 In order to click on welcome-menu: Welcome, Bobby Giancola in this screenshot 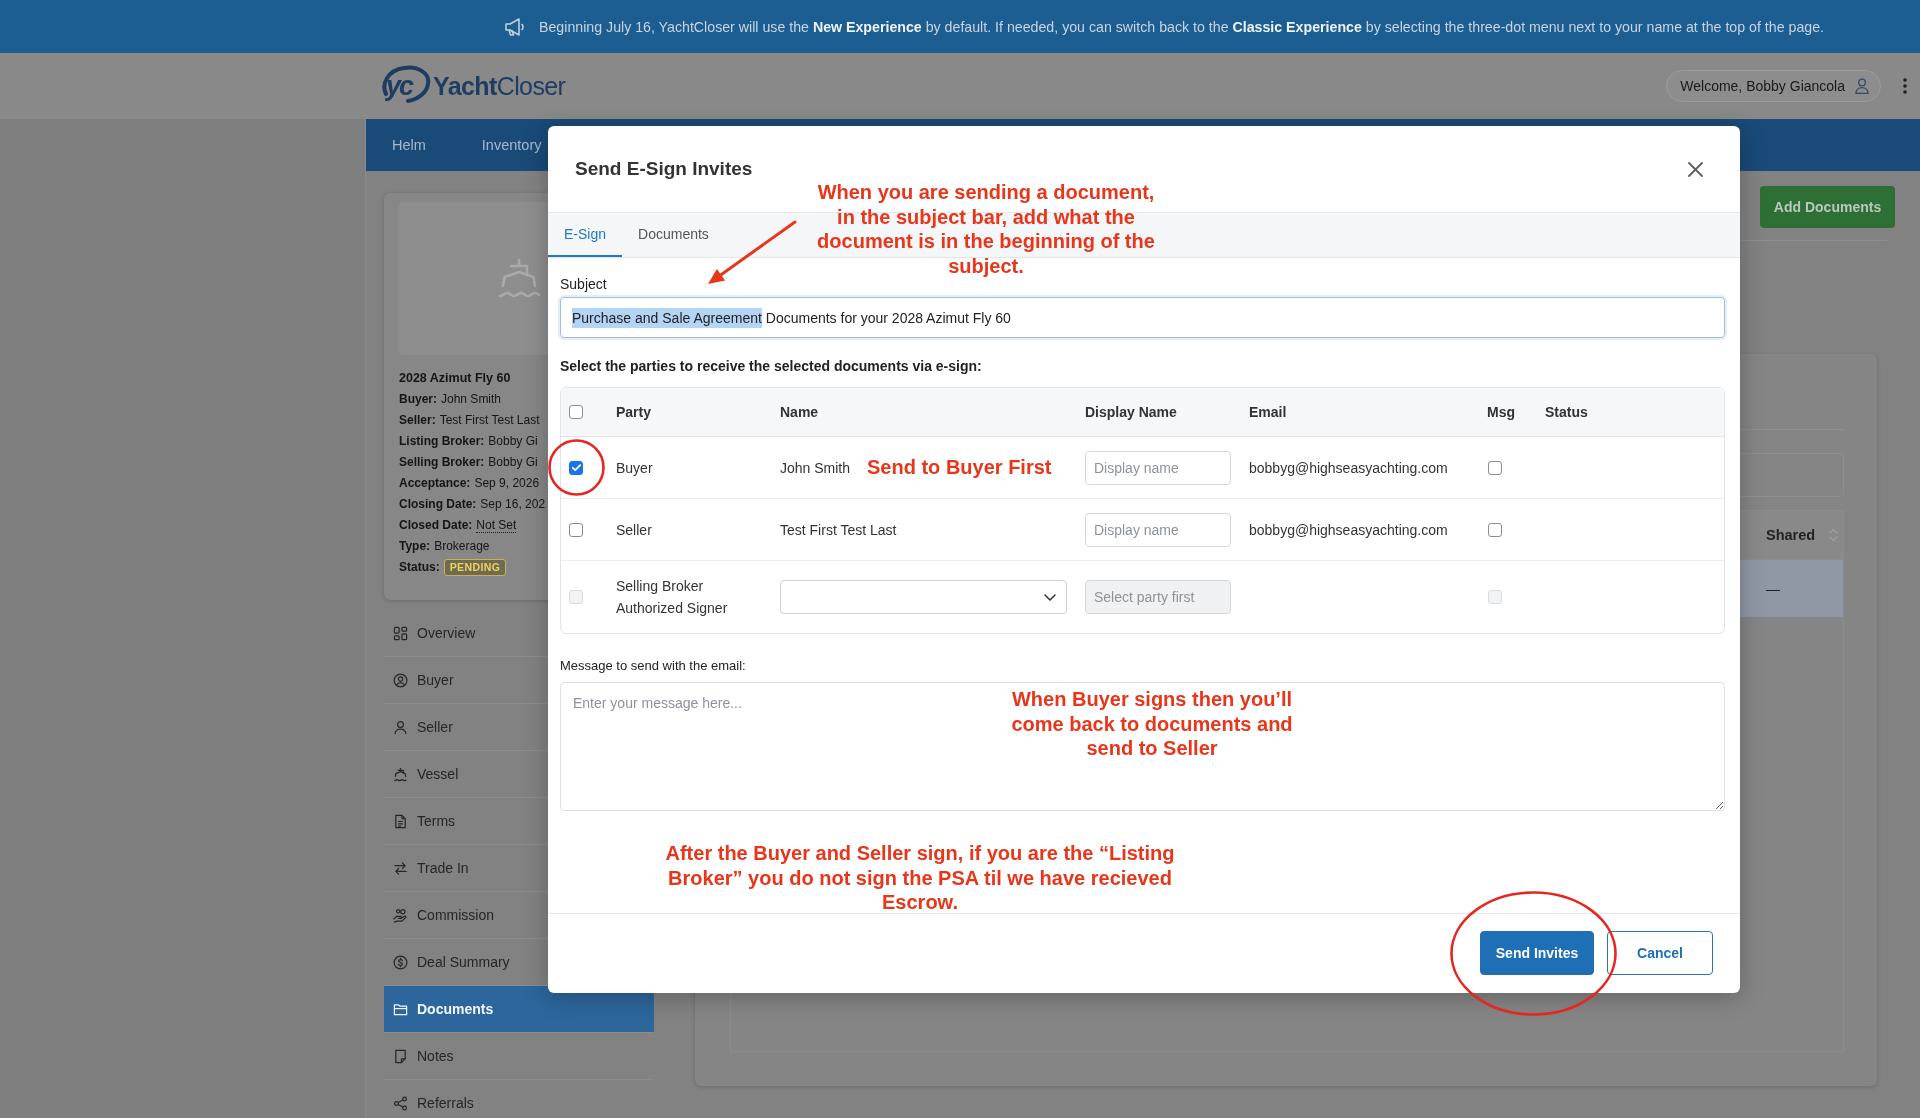, I will do `click(1773, 86)`.